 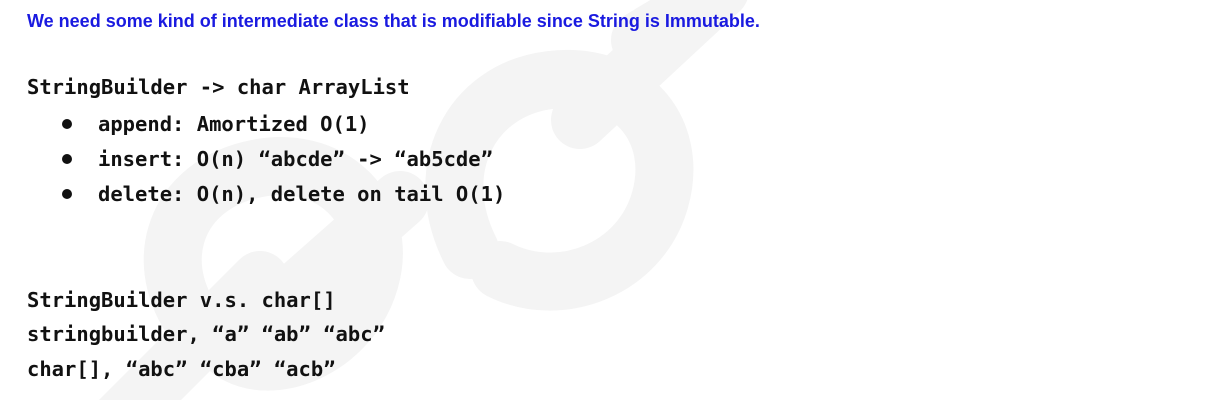 What do you see at coordinates (181, 300) in the screenshot?
I see `comparison-heading: StringBuilder v.s. char[]` at bounding box center [181, 300].